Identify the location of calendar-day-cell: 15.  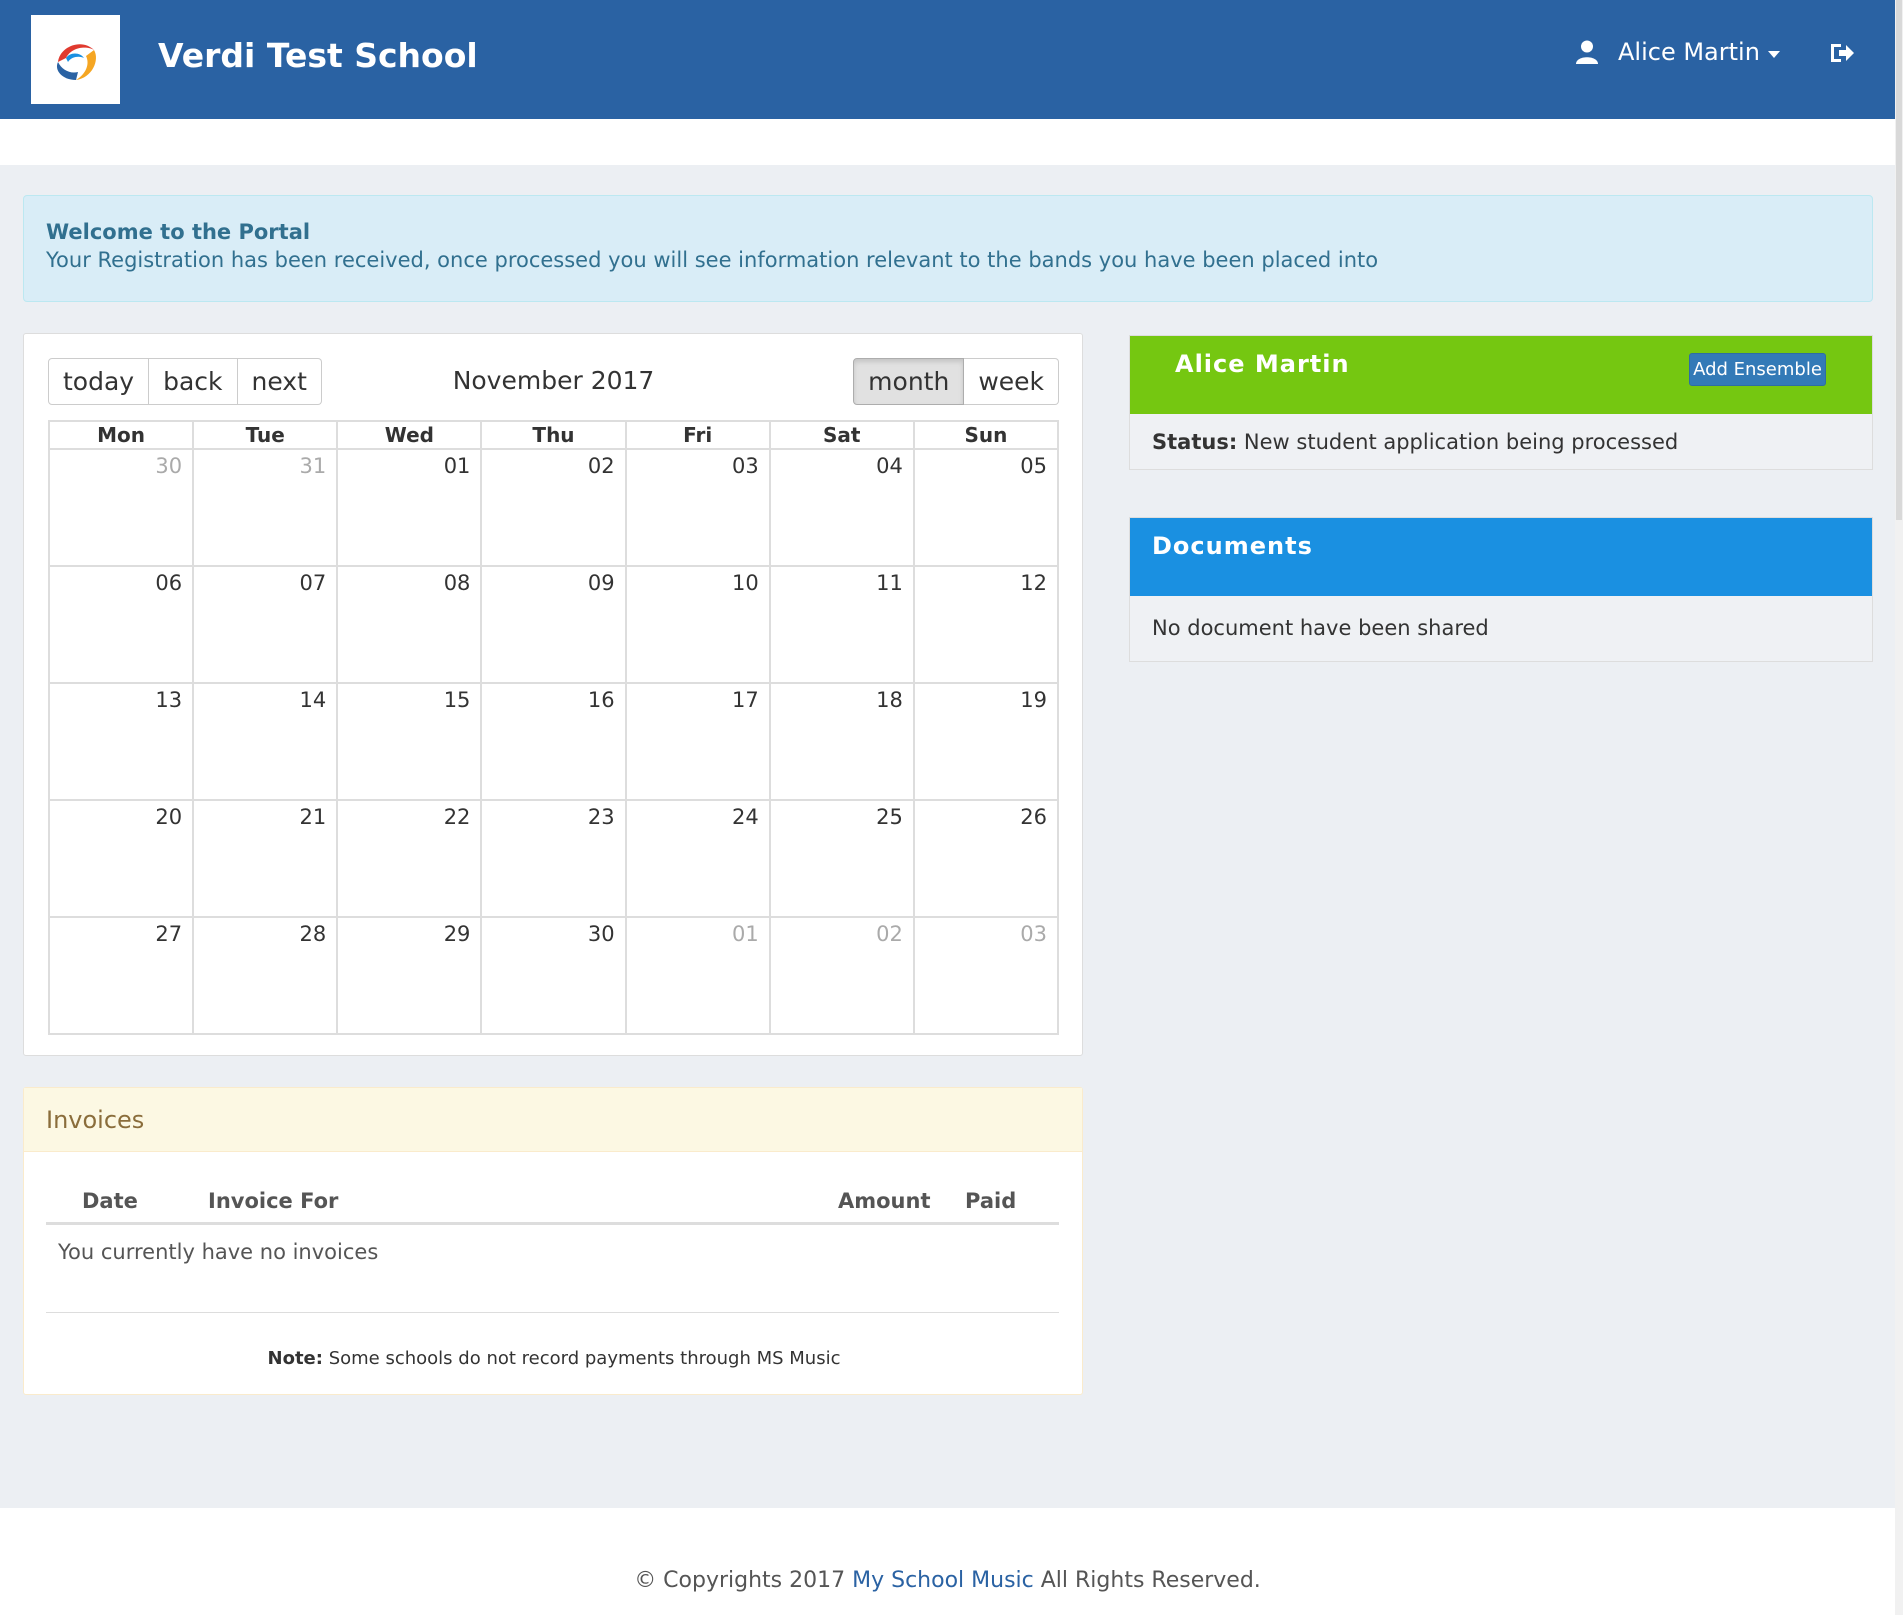
(409, 741).